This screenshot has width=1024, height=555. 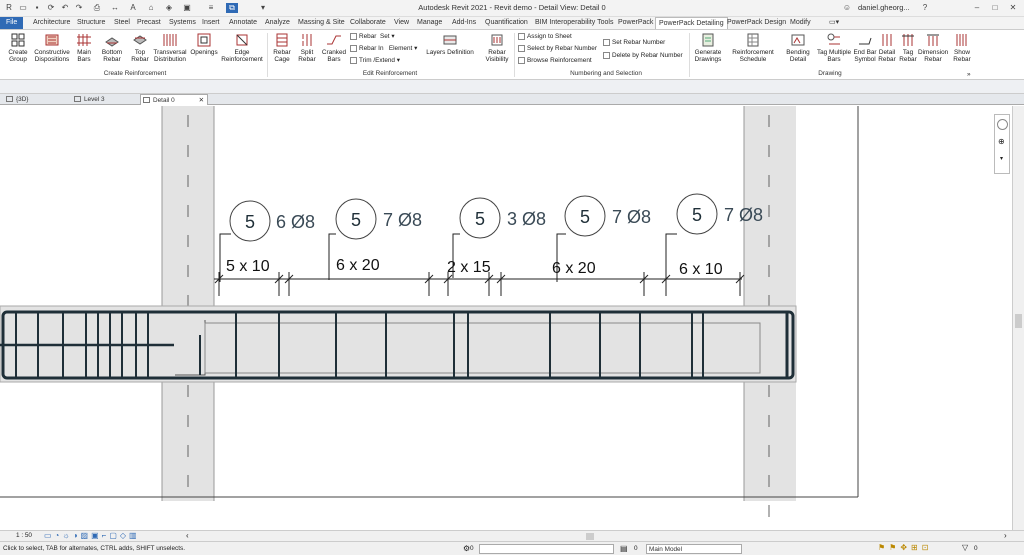 What do you see at coordinates (122, 23) in the screenshot?
I see `tab-steel: Steel` at bounding box center [122, 23].